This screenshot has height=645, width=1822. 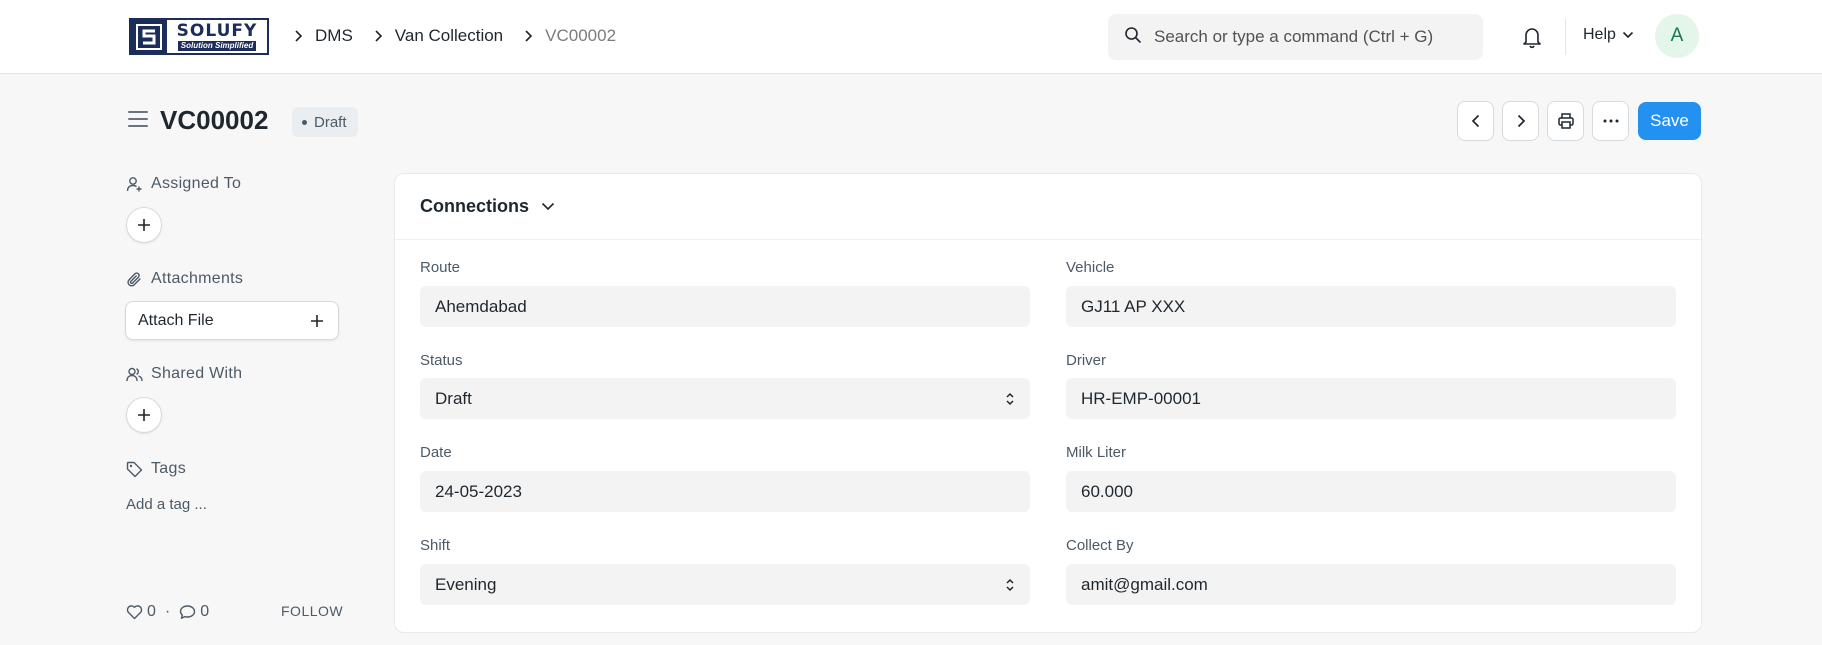 What do you see at coordinates (481, 306) in the screenshot?
I see `route-value: Ahemdabad` at bounding box center [481, 306].